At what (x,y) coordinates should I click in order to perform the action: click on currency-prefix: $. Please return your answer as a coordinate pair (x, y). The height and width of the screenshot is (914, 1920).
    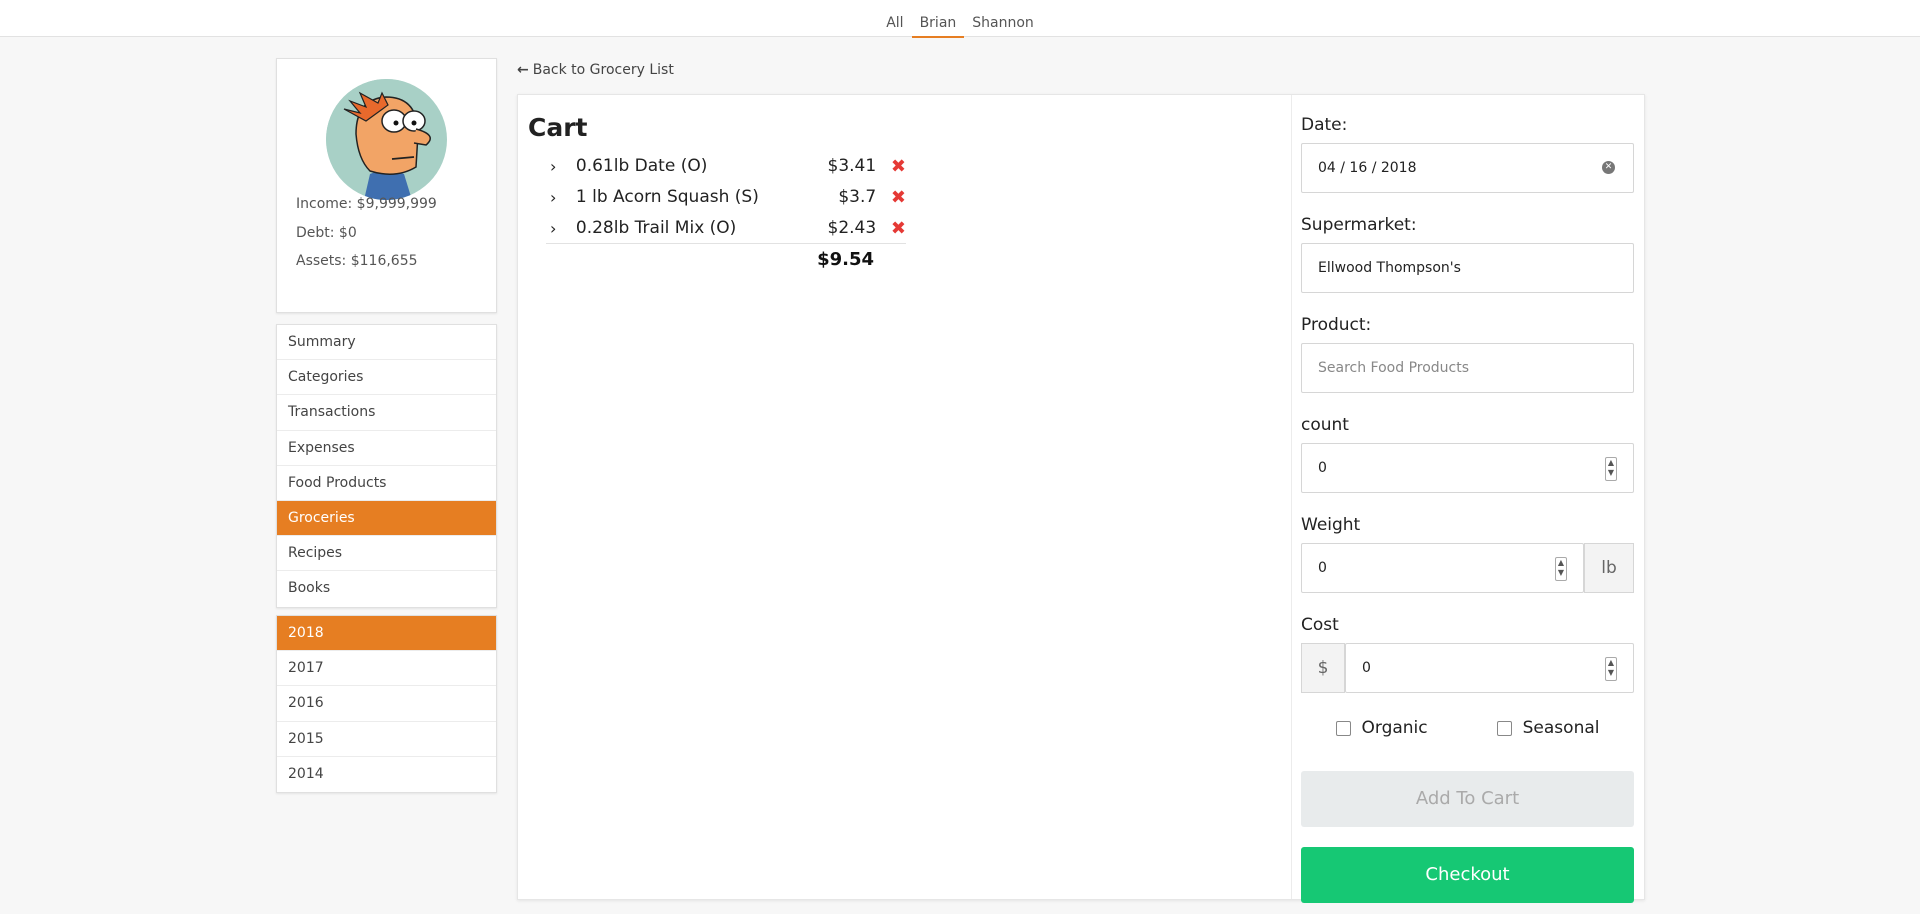
    Looking at the image, I should click on (1323, 668).